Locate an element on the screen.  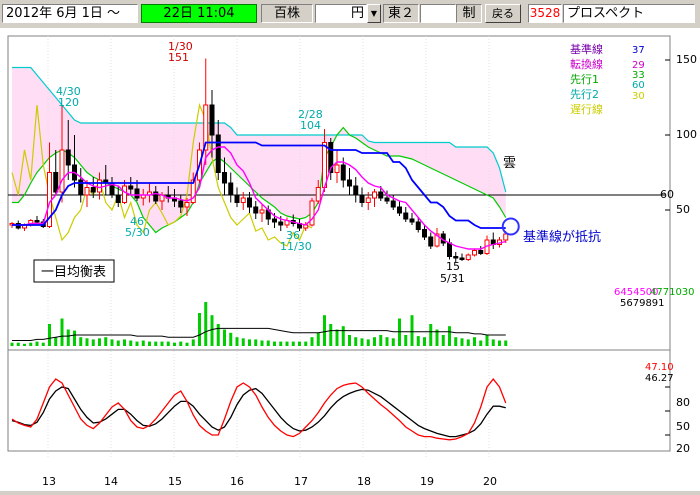
unit-label: 百株 is located at coordinates (287, 13).